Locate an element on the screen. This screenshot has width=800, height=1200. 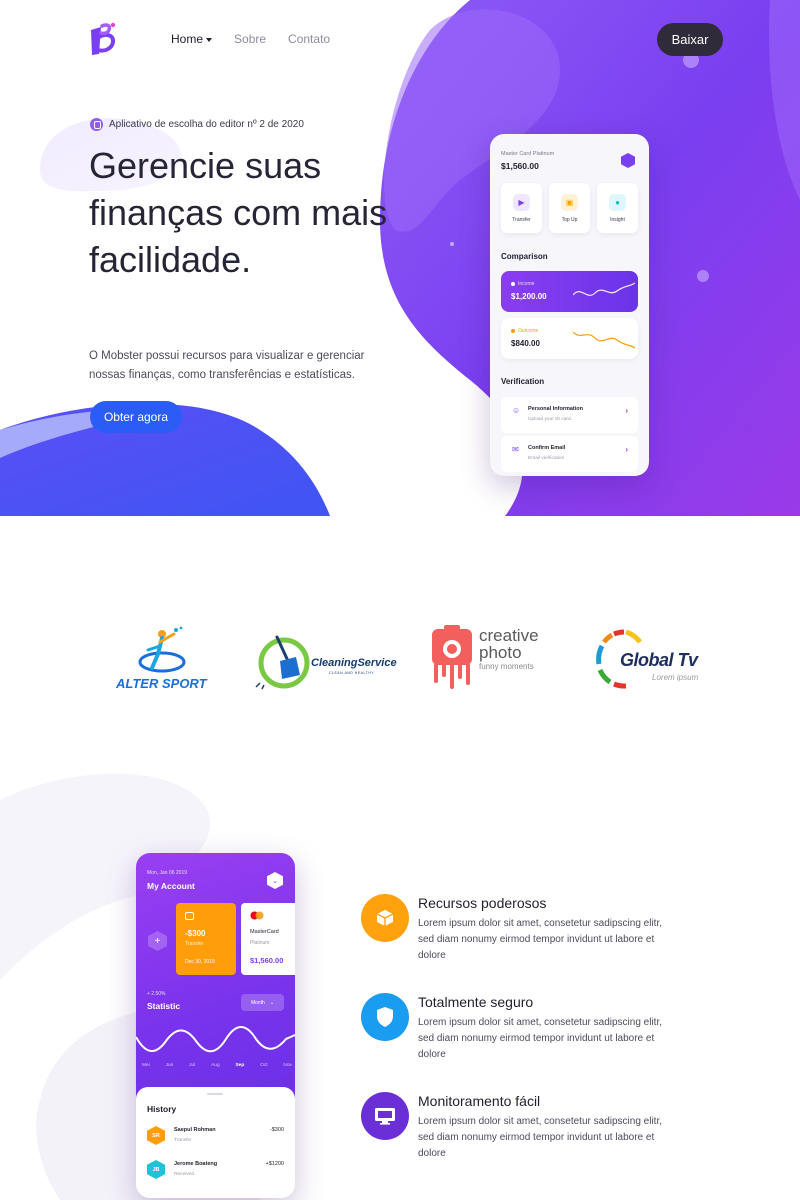
mastercard-amount: $1,560.00 is located at coordinates (267, 960).